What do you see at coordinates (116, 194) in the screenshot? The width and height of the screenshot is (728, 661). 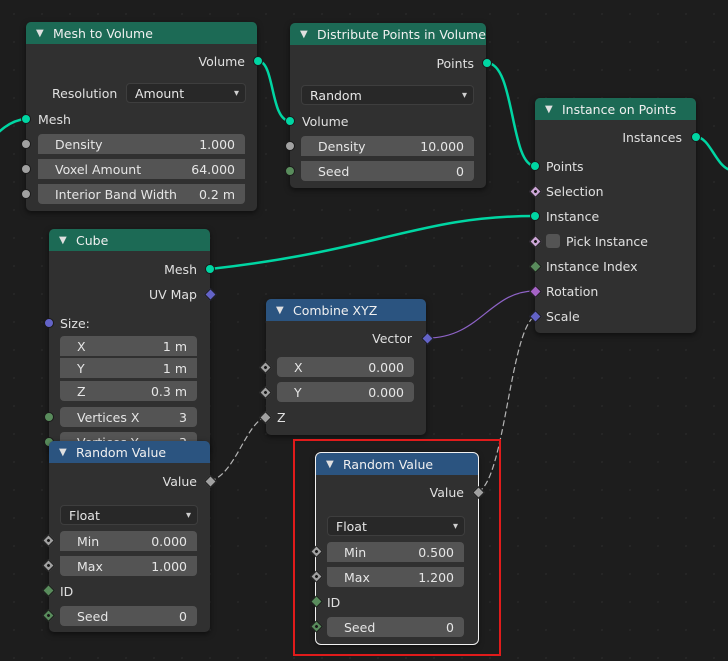 I see `interior-band-width-label: Interior Band Width` at bounding box center [116, 194].